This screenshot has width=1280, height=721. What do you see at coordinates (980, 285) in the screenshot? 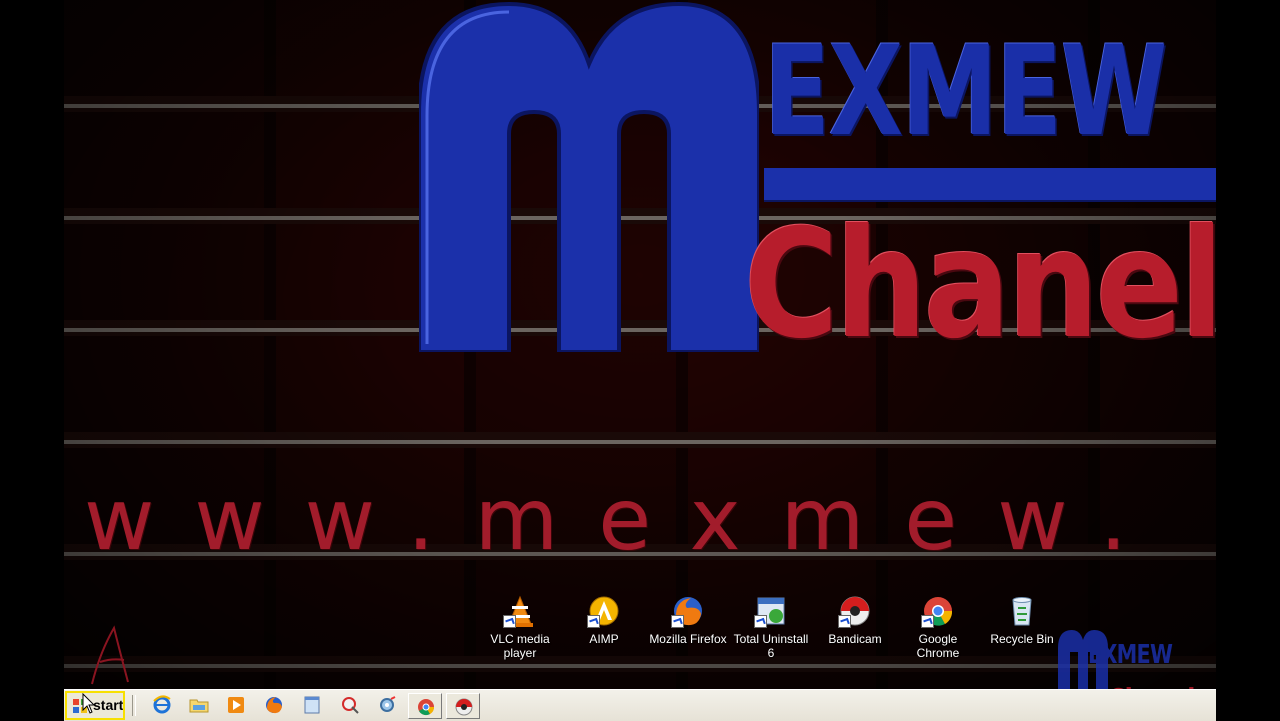
I see `logo-chanel-text: Chanel` at bounding box center [980, 285].